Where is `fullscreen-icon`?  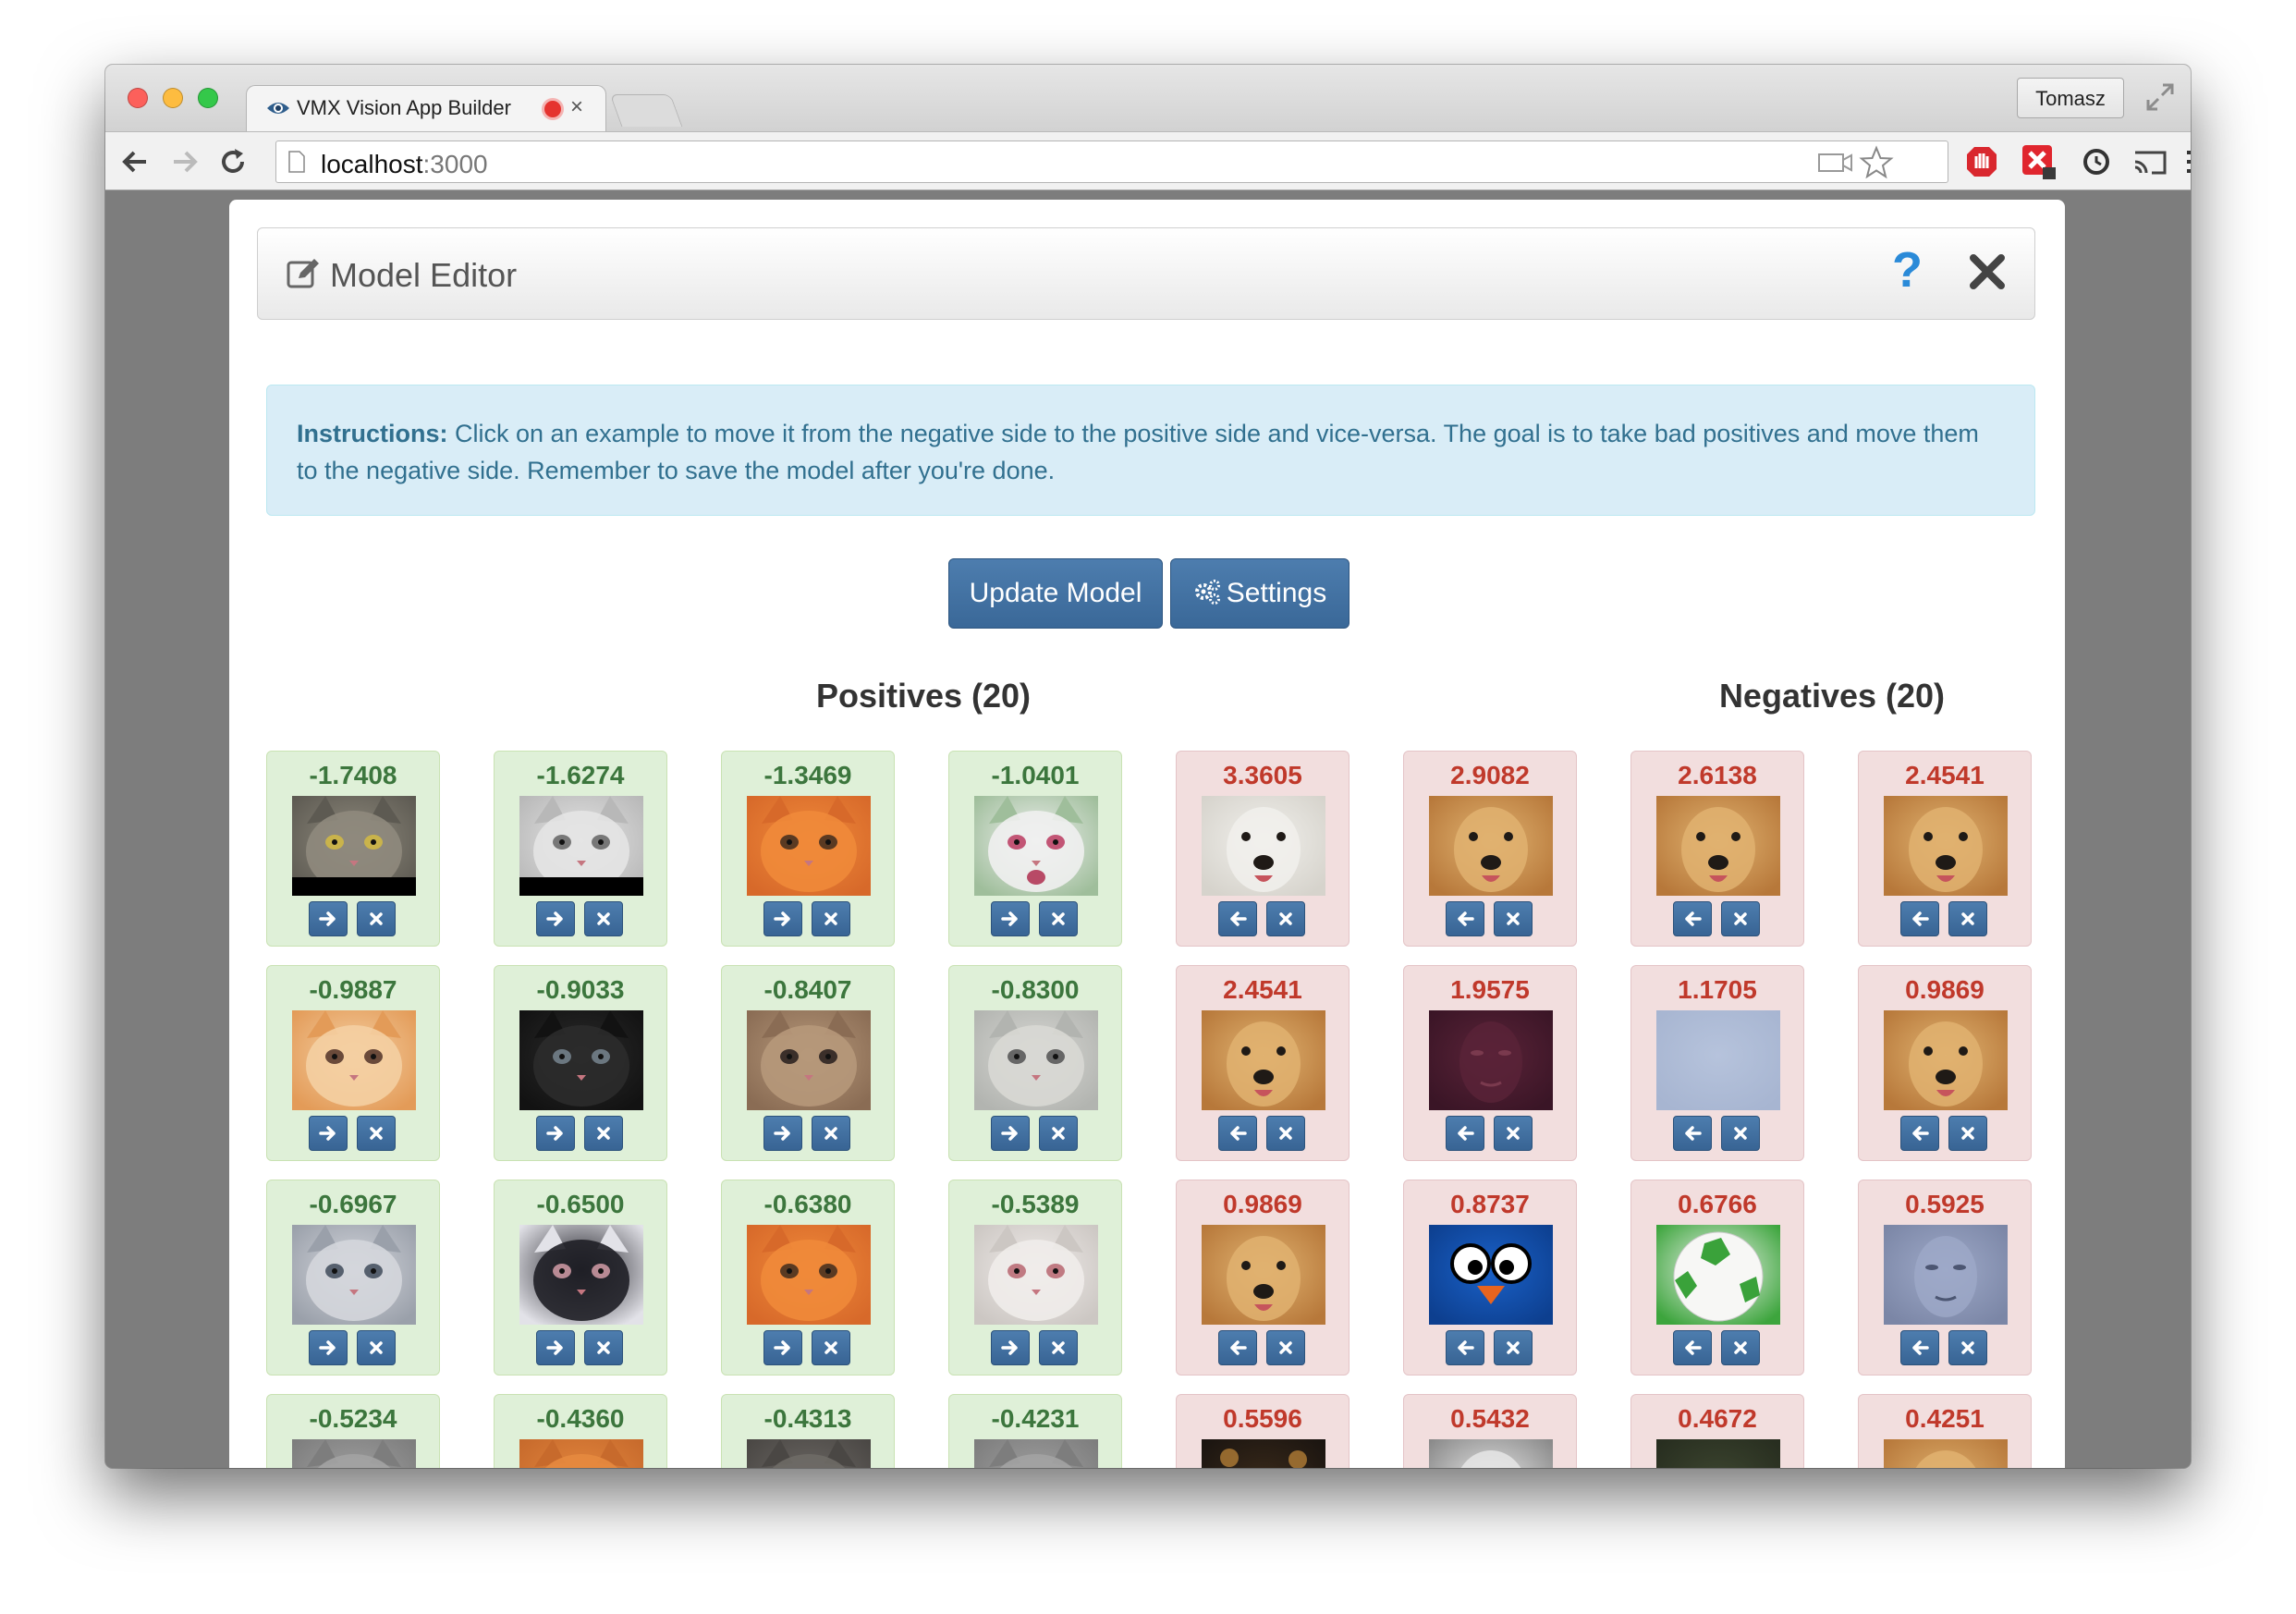
fullscreen-icon is located at coordinates (2160, 97).